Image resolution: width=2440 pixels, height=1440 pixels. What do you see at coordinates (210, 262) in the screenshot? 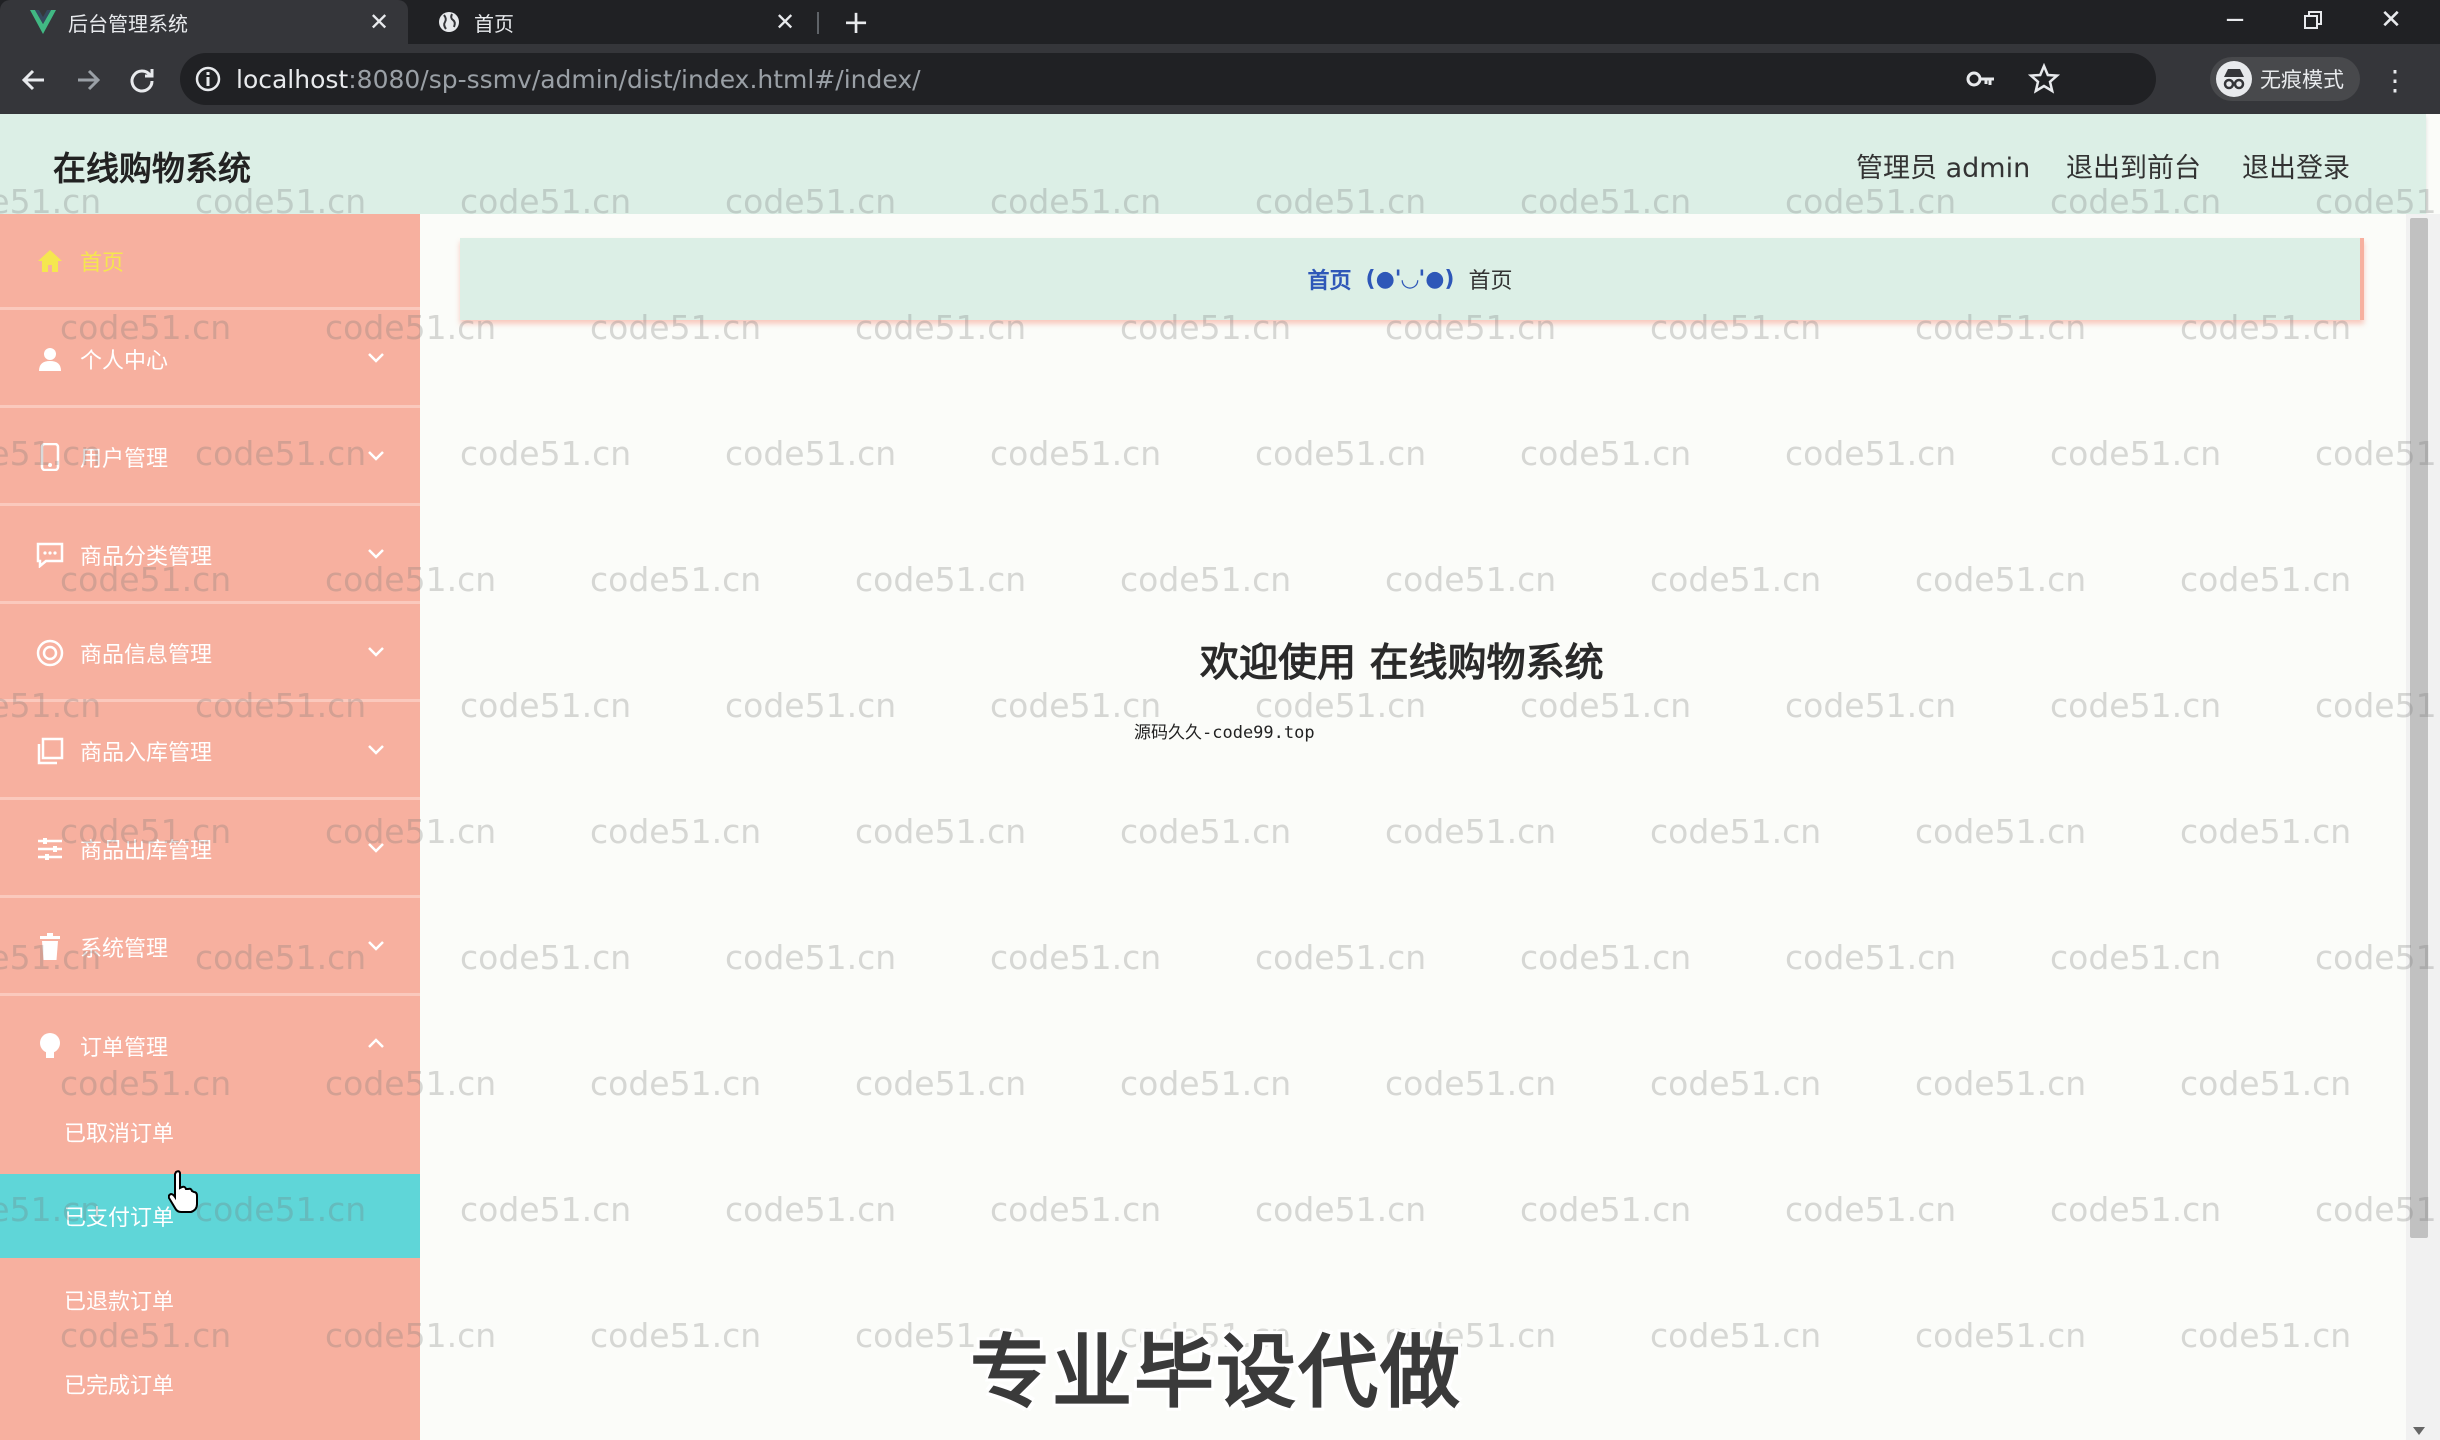
I see `sidebar-item-home: 首页` at bounding box center [210, 262].